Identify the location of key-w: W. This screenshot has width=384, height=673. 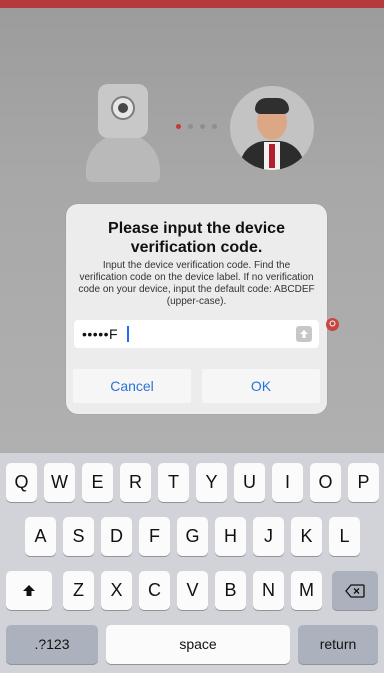
(59, 482).